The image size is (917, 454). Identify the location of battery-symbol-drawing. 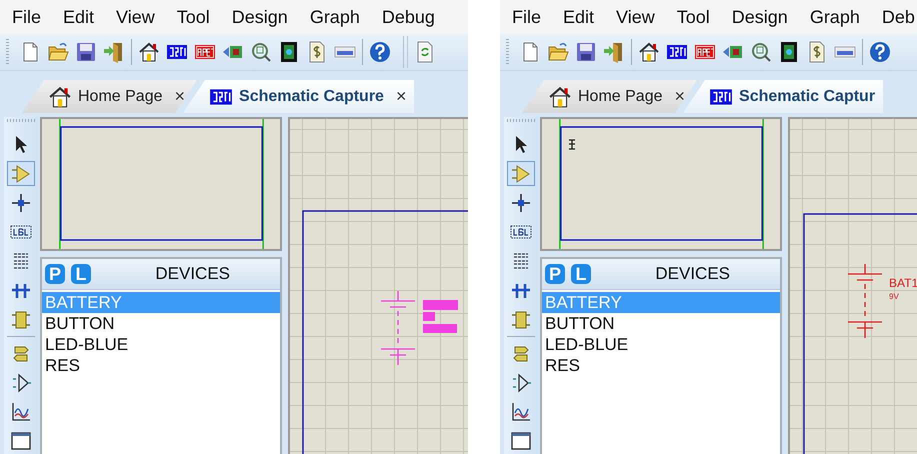
(865, 301).